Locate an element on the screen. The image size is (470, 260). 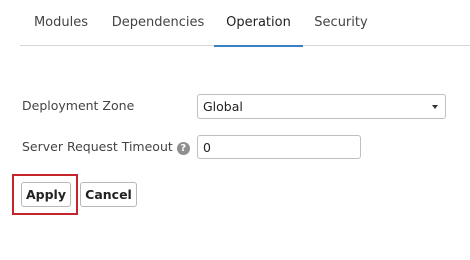
server-request-timeout-input is located at coordinates (279, 147).